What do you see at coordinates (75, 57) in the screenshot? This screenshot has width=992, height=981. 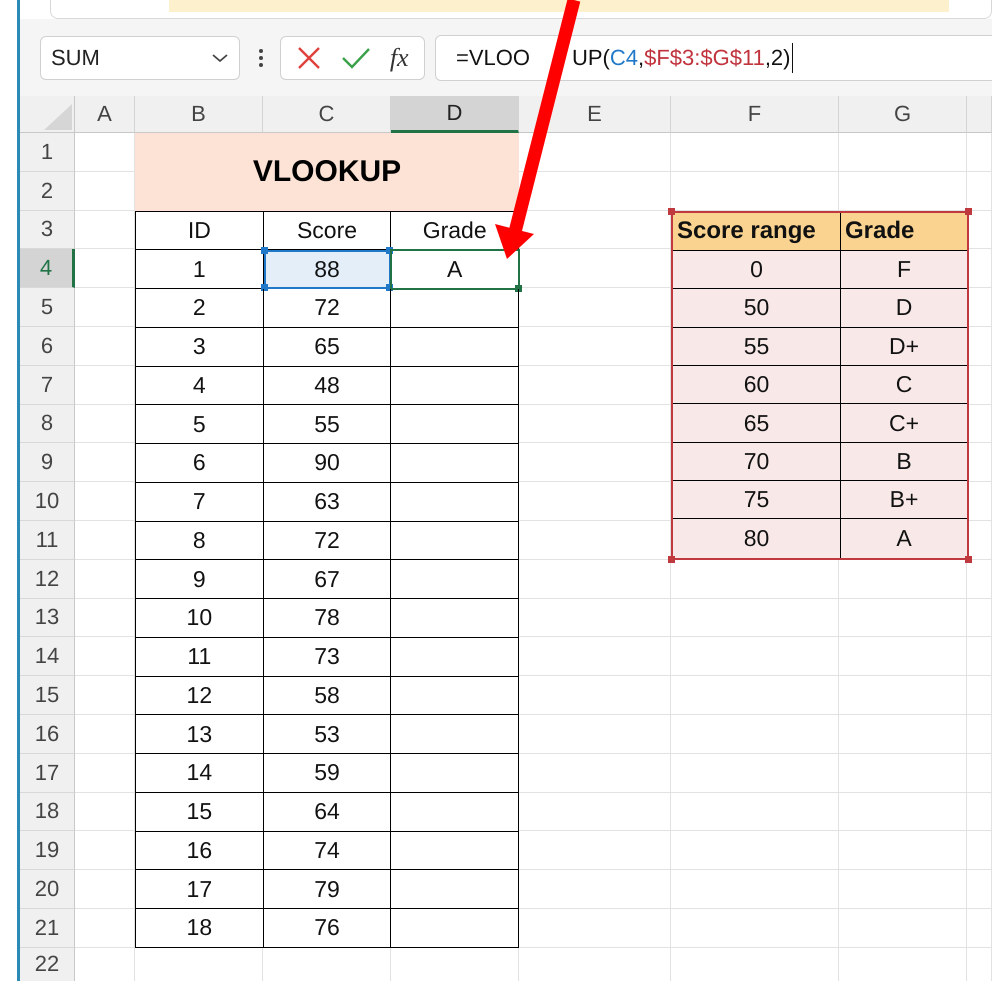 I see `name-box-value: SUM` at bounding box center [75, 57].